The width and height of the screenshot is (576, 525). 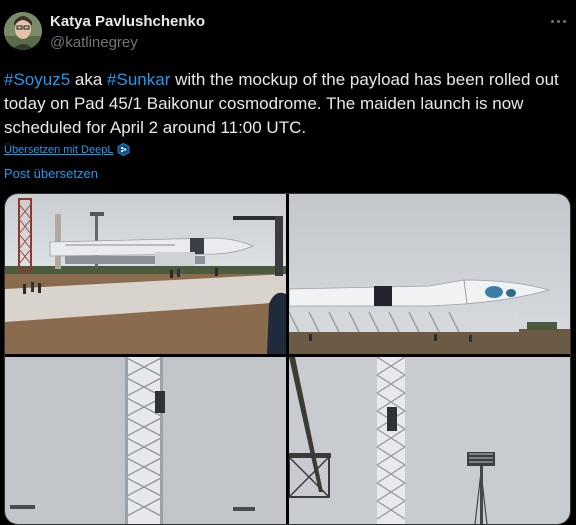 I want to click on hashtag-soyuz5: #Soyuz5, so click(x=37, y=79).